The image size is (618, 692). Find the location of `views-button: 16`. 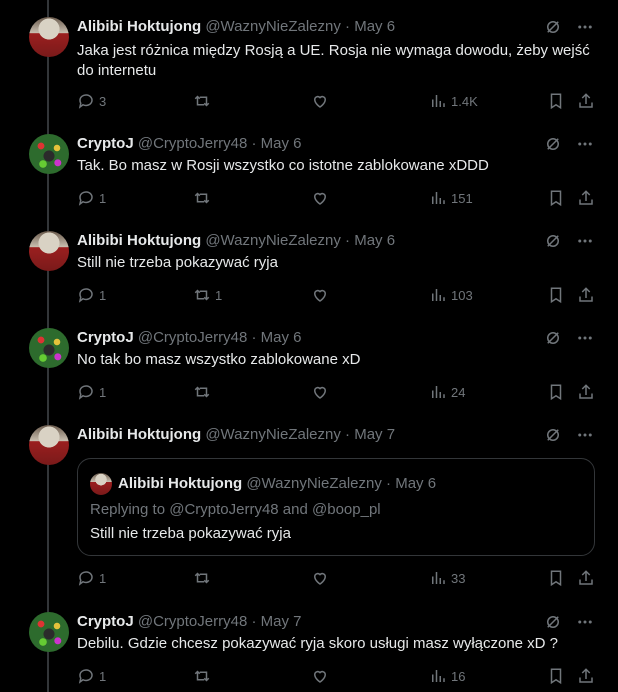

views-button: 16 is located at coordinates (447, 676).